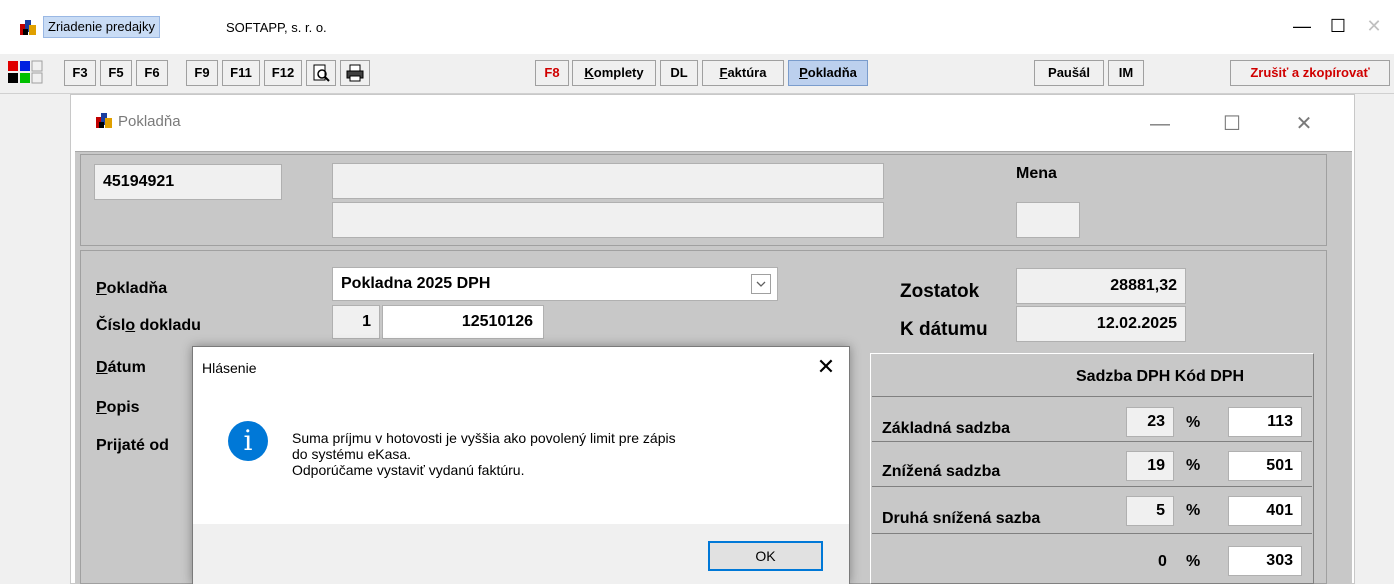 The width and height of the screenshot is (1394, 584). What do you see at coordinates (126, 367) in the screenshot?
I see `datum-label-text: átum` at bounding box center [126, 367].